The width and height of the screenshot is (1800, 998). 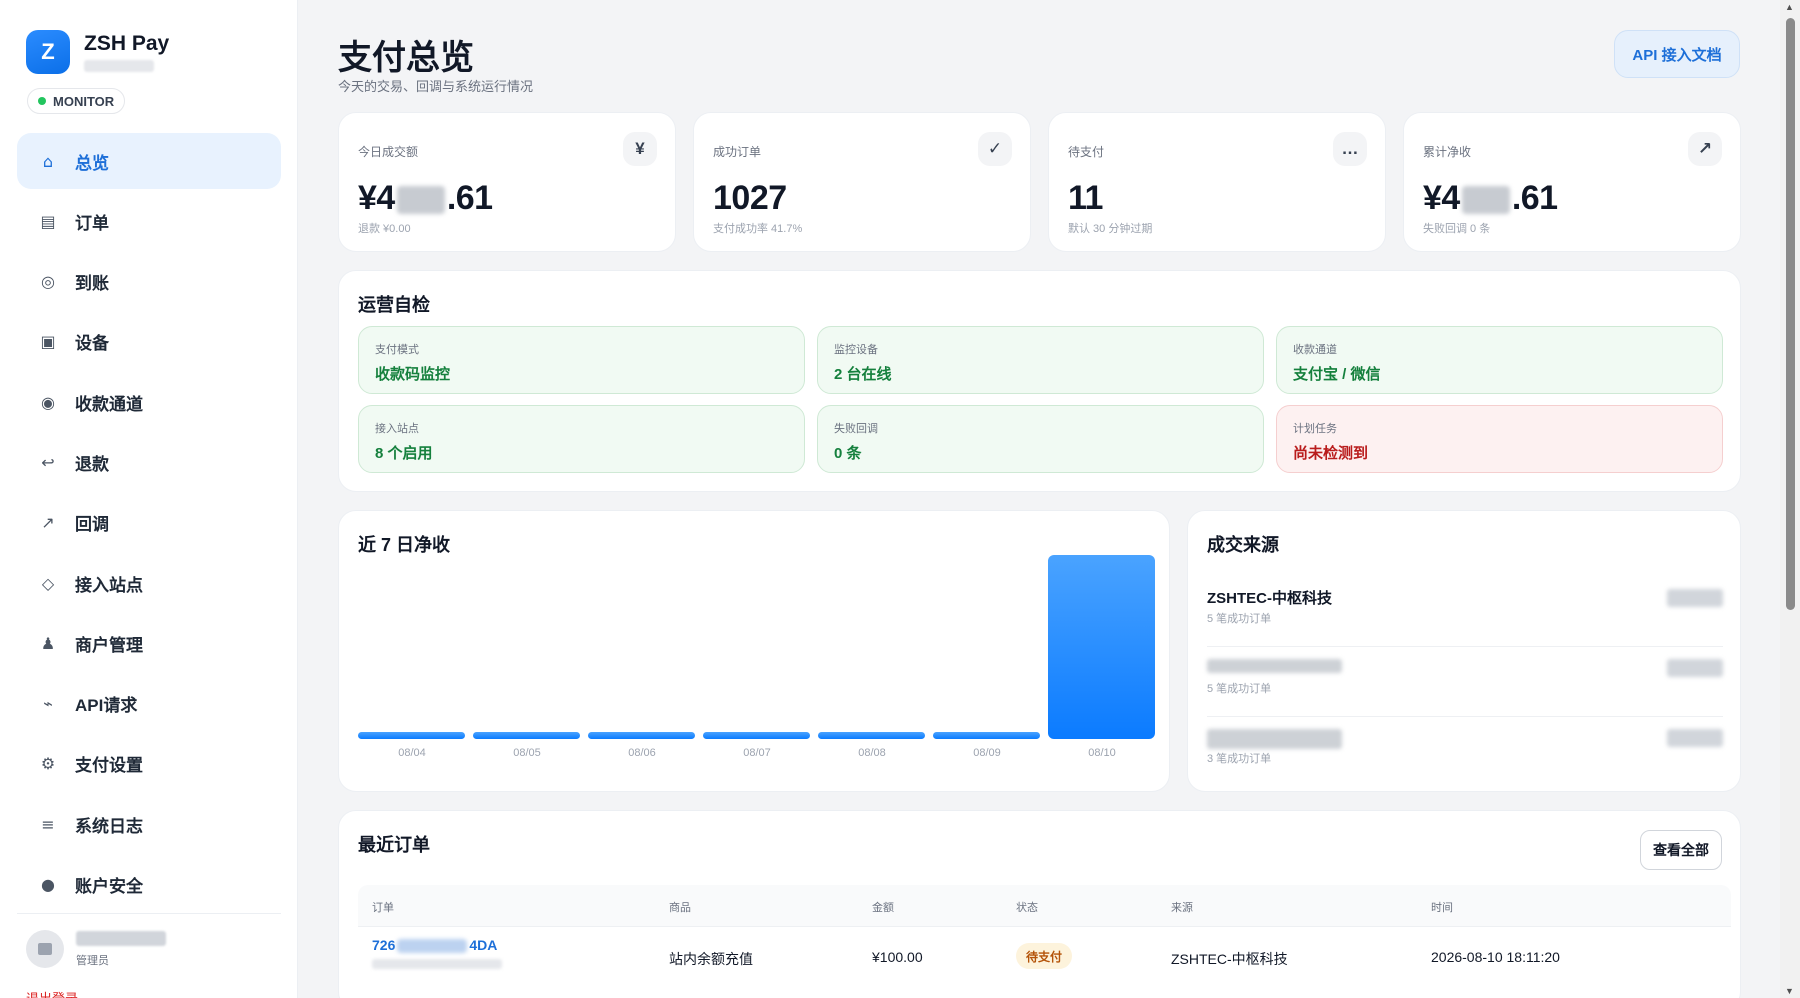 What do you see at coordinates (48, 221) in the screenshot?
I see `list-icon: ▤` at bounding box center [48, 221].